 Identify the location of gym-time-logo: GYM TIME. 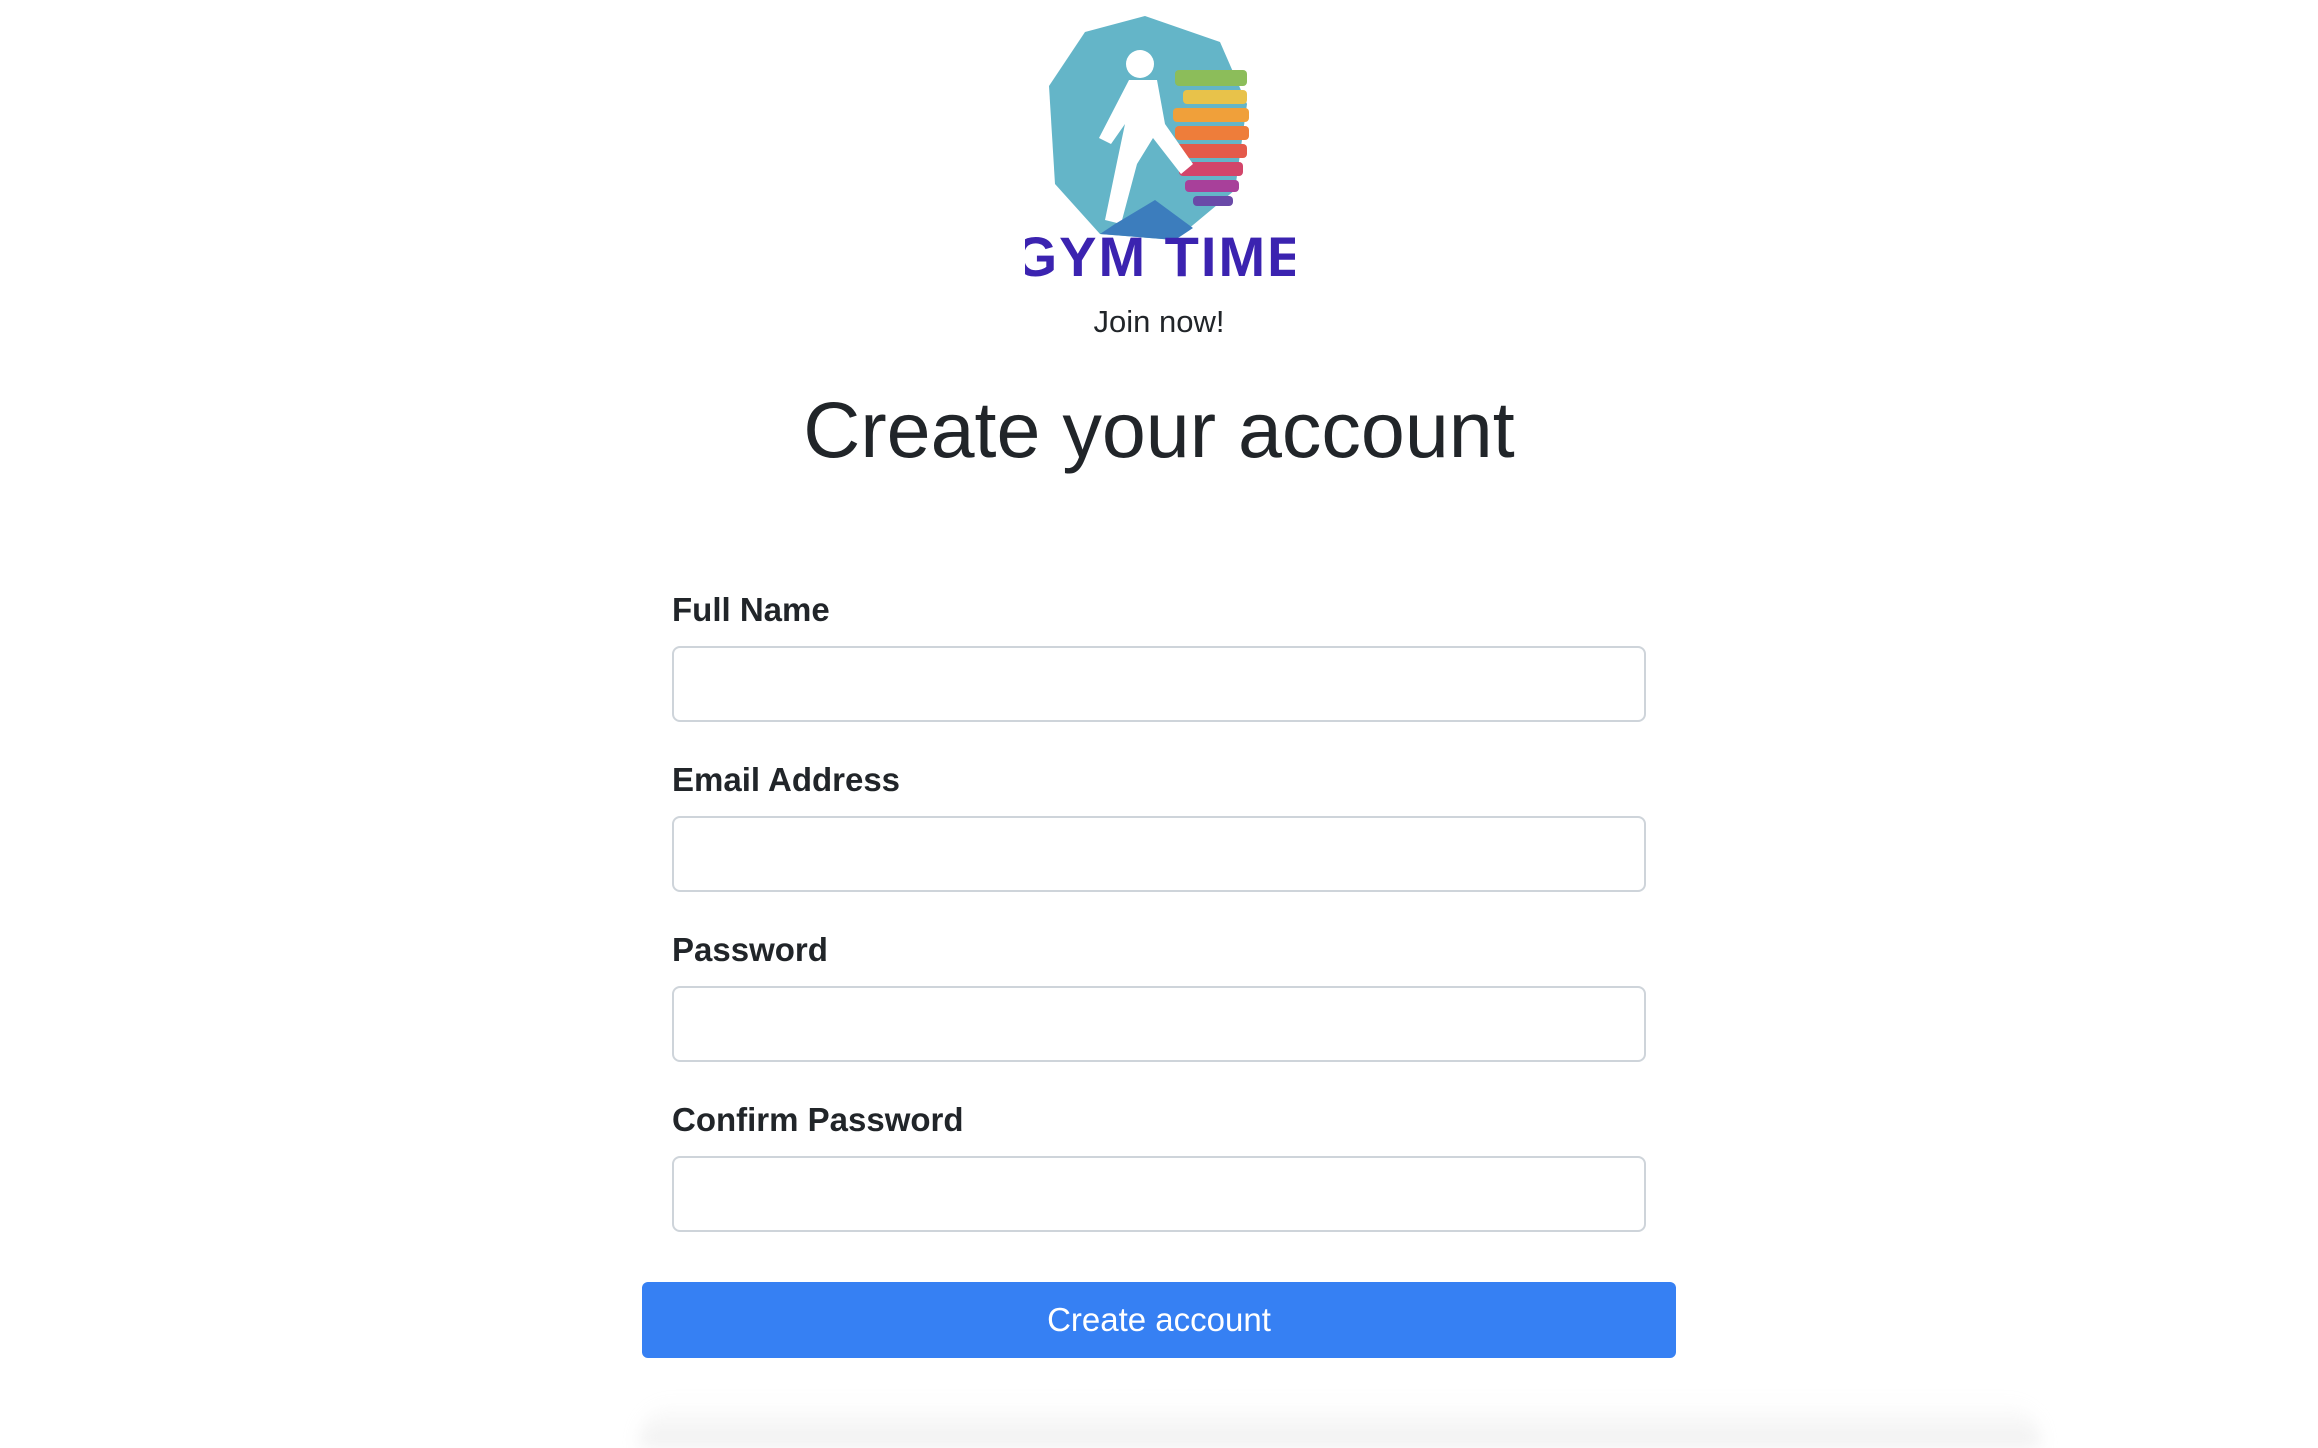
(1160, 150).